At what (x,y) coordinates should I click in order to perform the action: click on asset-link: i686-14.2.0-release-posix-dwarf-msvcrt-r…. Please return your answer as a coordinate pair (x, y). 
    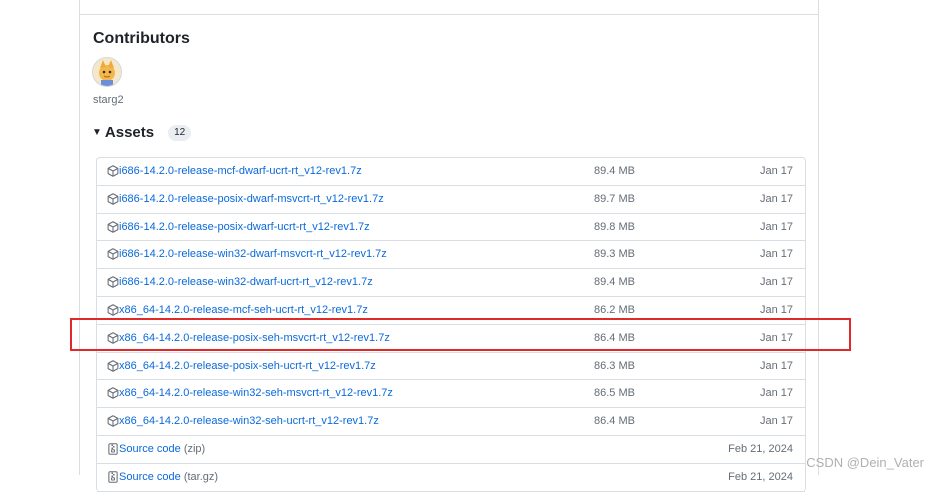
    Looking at the image, I should click on (251, 199).